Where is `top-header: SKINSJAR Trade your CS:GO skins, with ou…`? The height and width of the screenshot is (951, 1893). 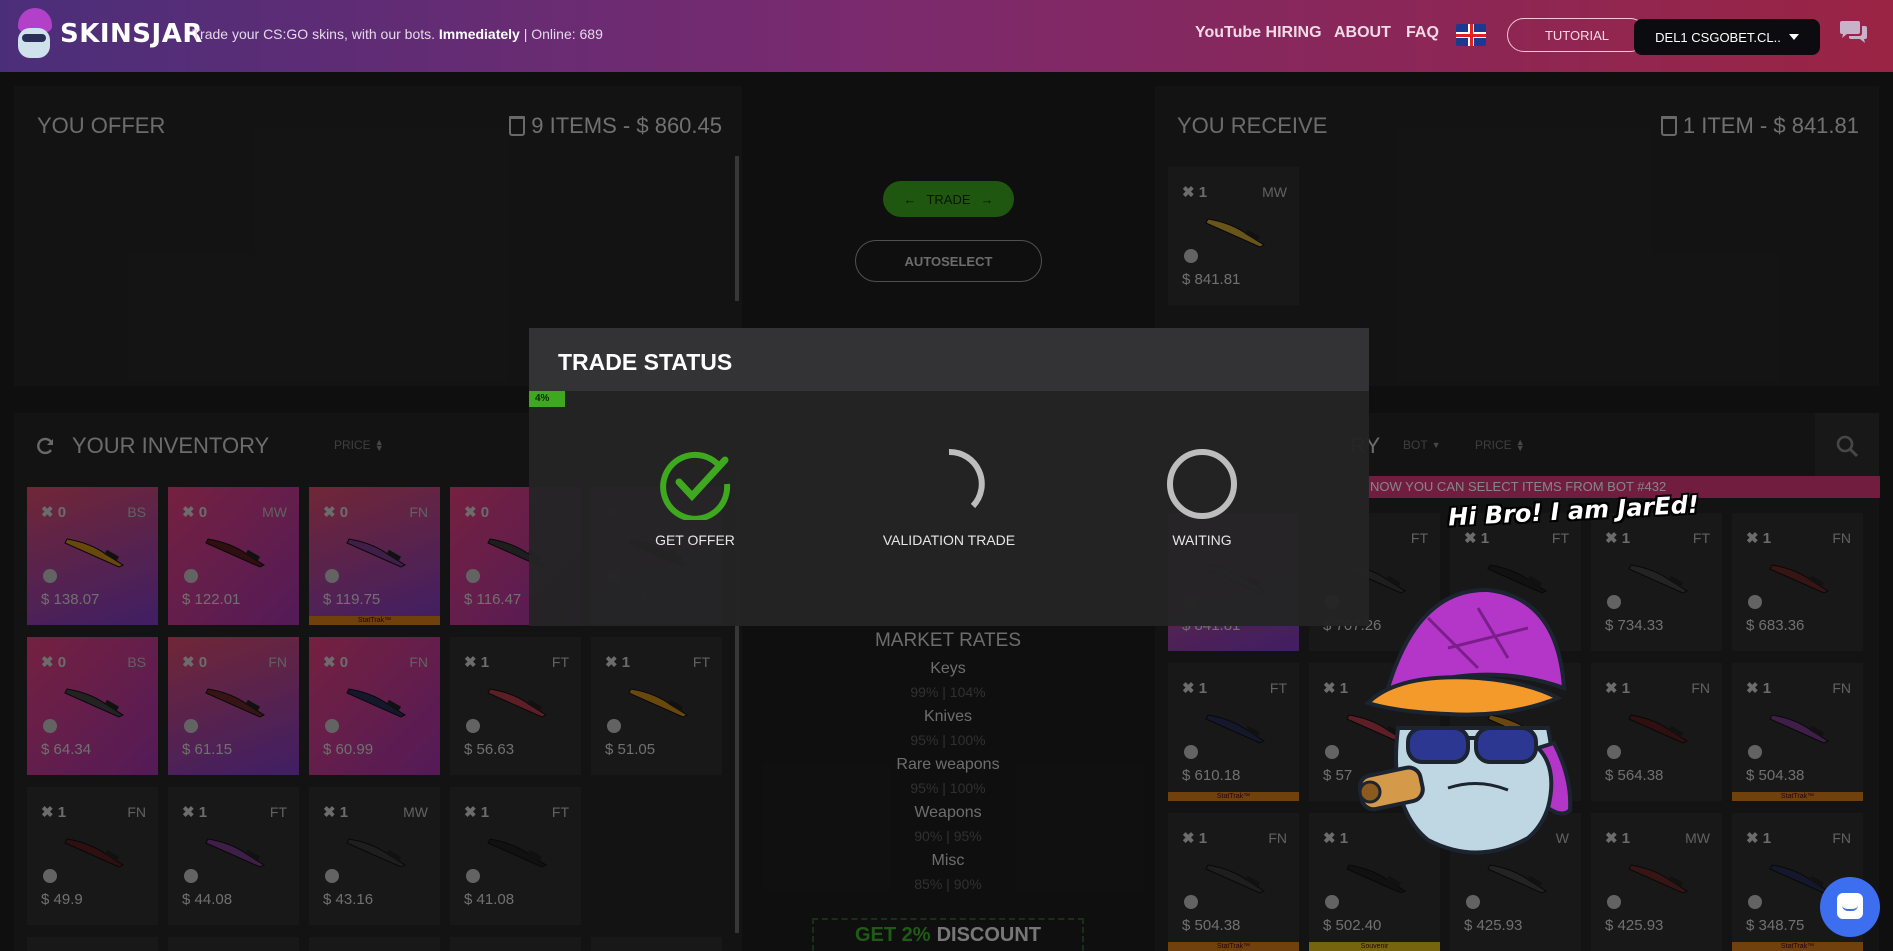
top-header: SKINSJAR Trade your CS:GO skins, with ou… is located at coordinates (946, 36).